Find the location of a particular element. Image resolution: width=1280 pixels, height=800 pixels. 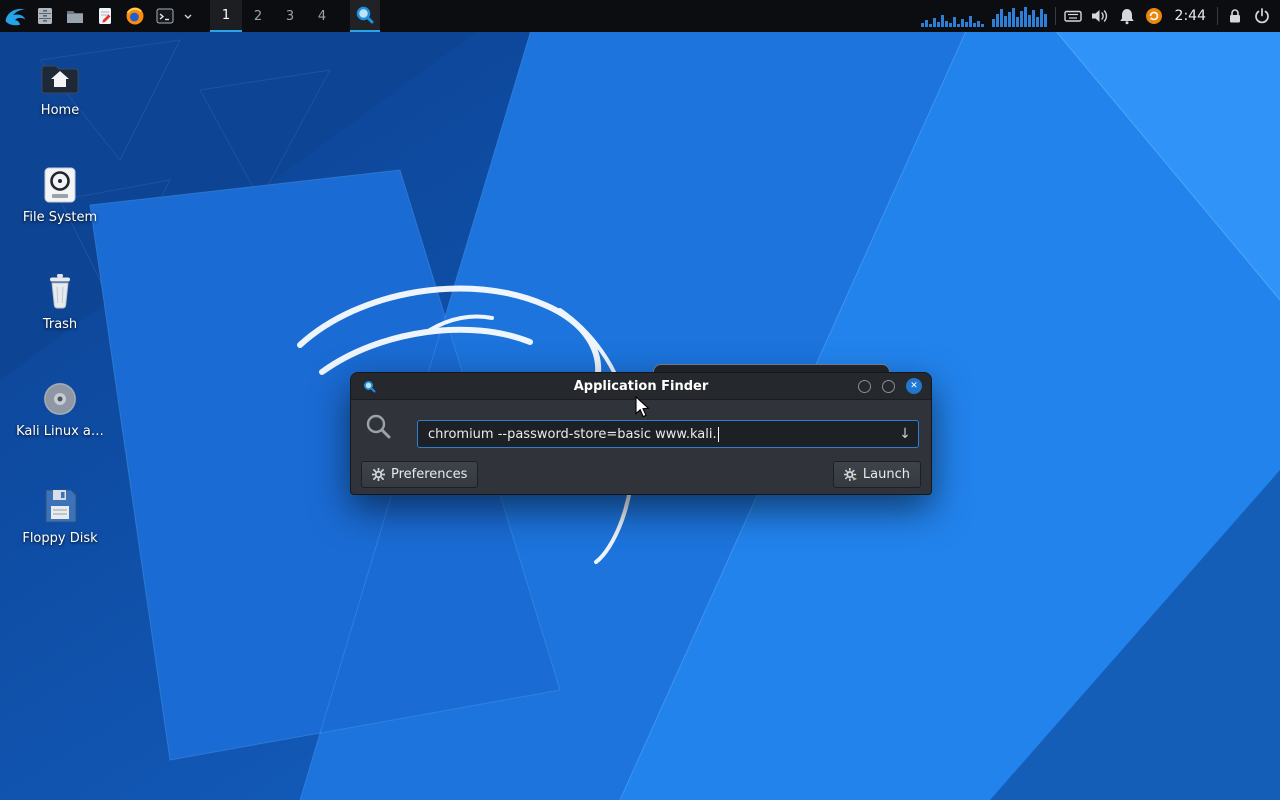

preferences-label: Preferences is located at coordinates (429, 474).